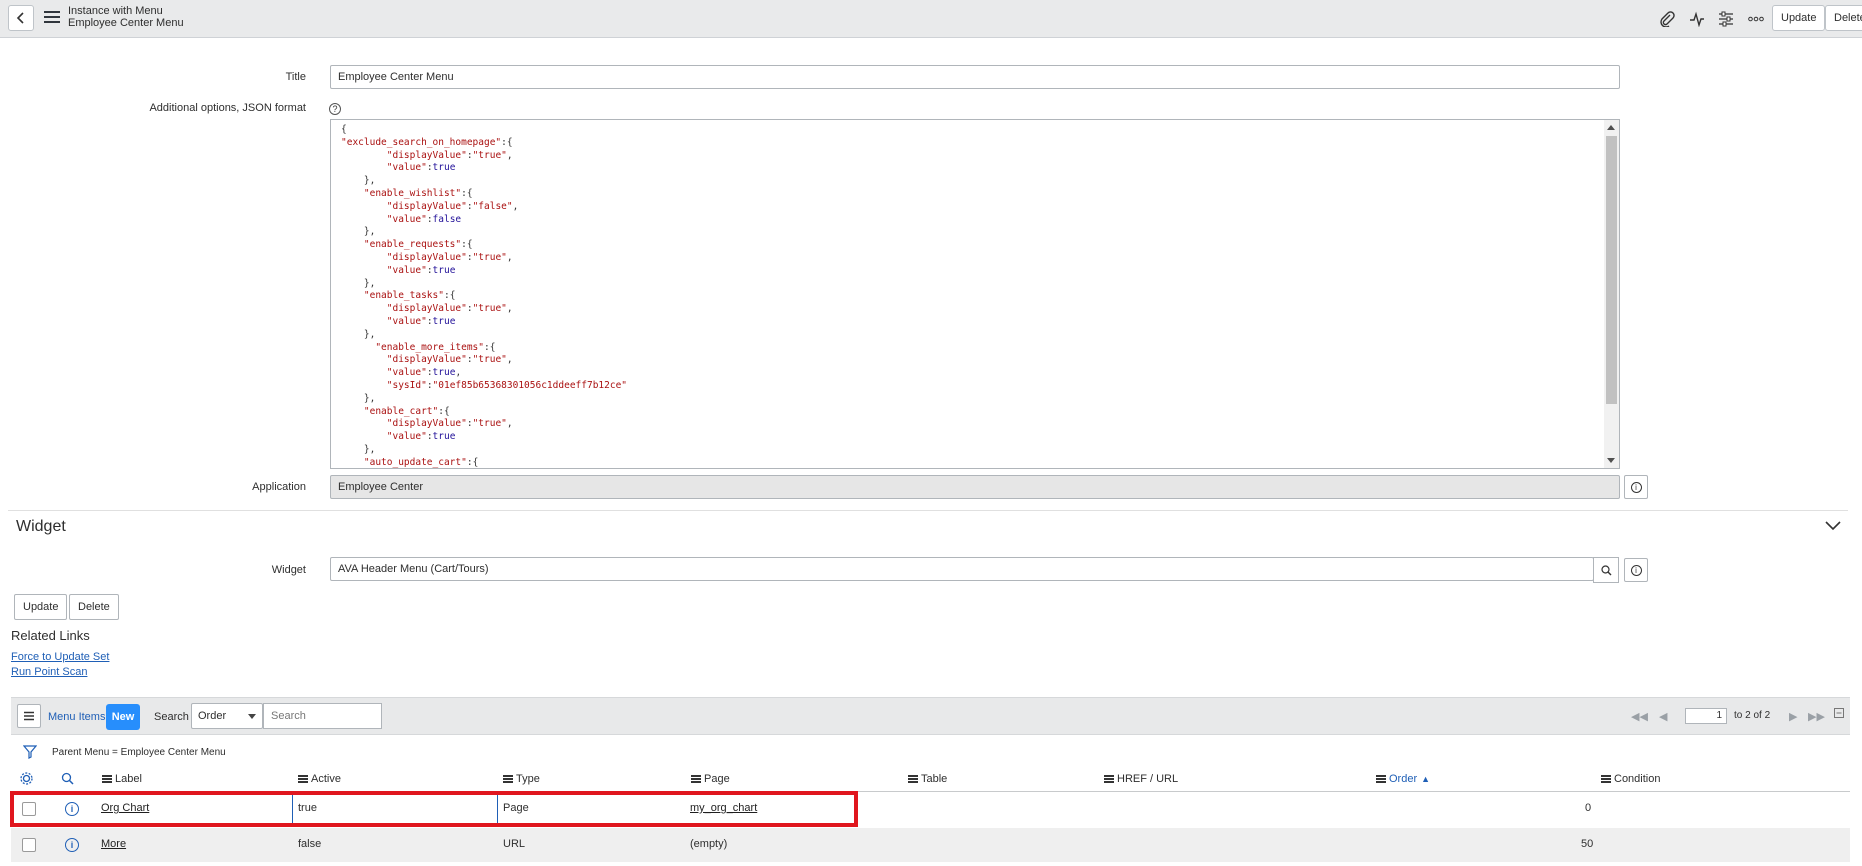  I want to click on row-type: URL, so click(514, 844).